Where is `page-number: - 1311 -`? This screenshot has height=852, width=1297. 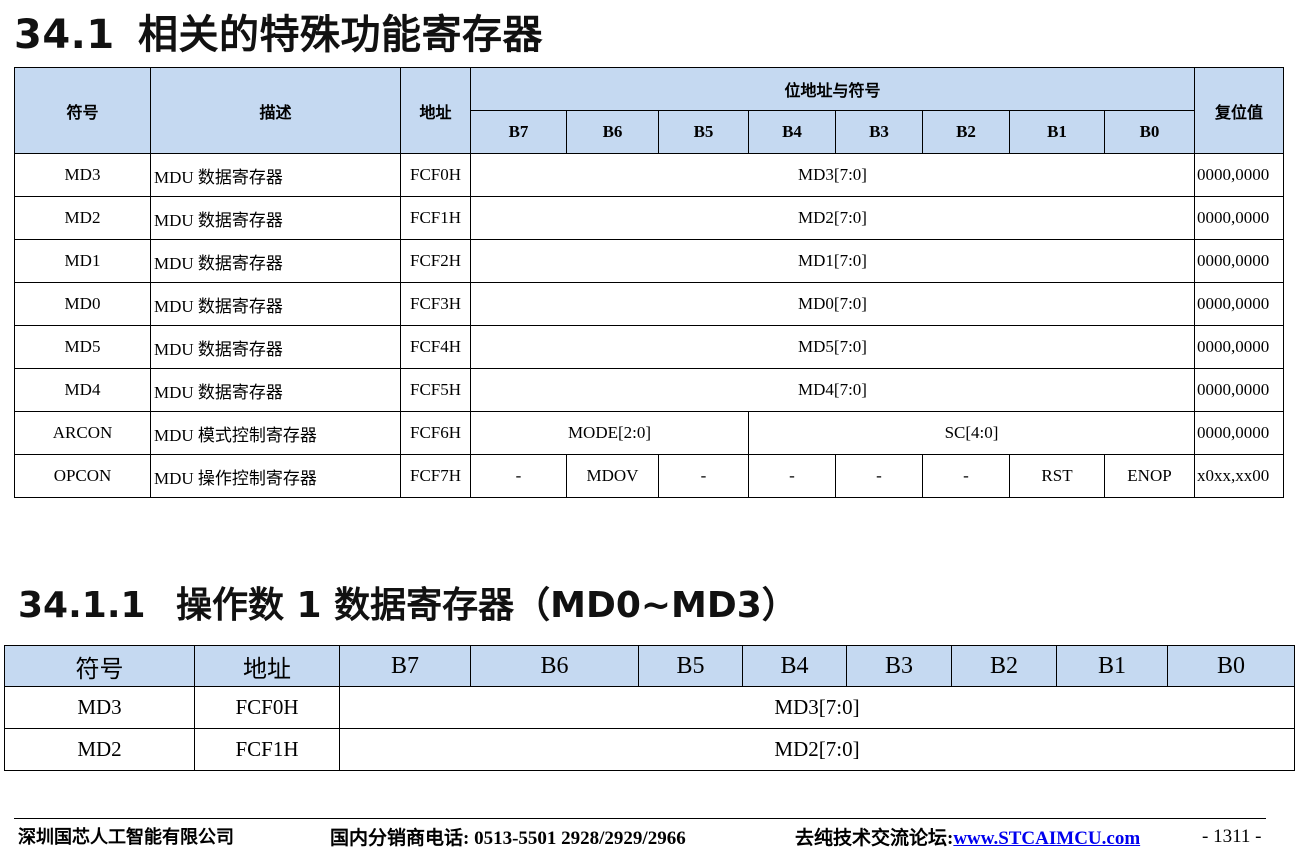 page-number: - 1311 - is located at coordinates (1232, 836).